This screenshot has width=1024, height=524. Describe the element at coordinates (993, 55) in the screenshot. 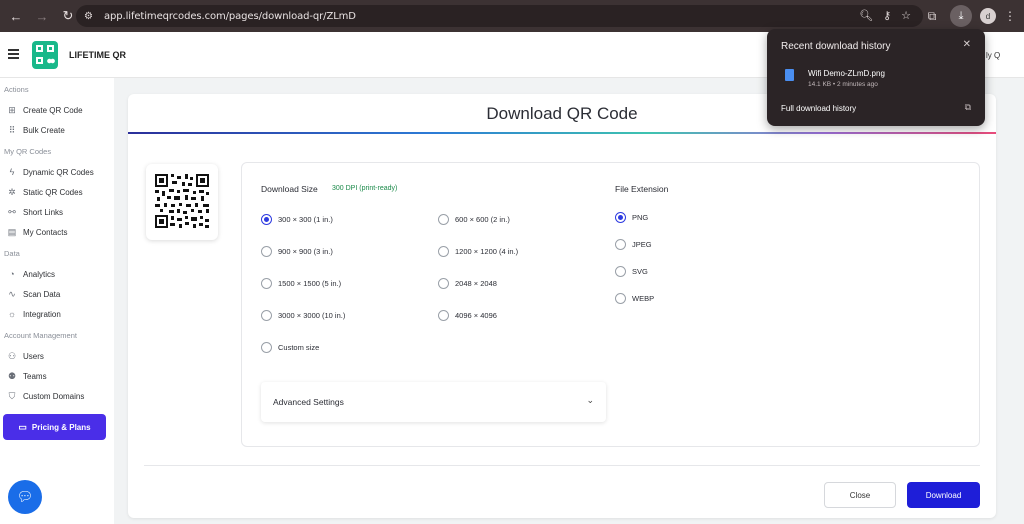

I see `user-menu: ly Q` at that location.